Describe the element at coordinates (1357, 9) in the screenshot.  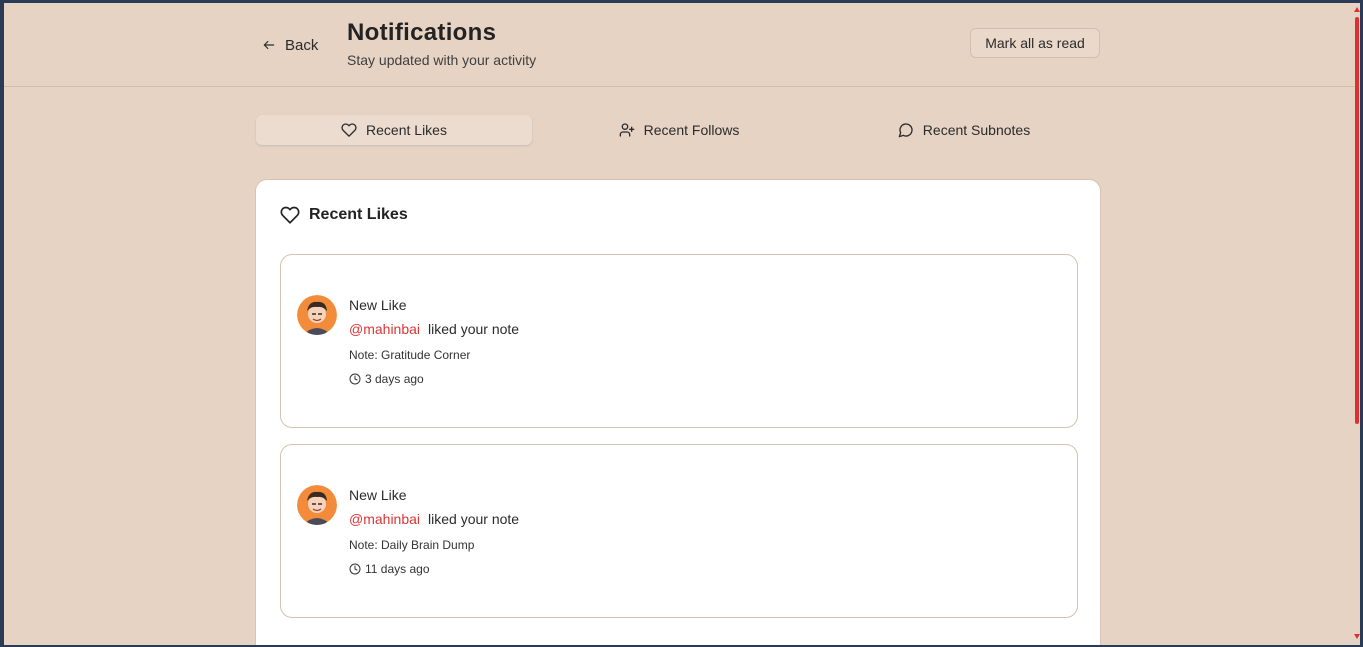
I see `scroll-up-arrow-icon` at that location.